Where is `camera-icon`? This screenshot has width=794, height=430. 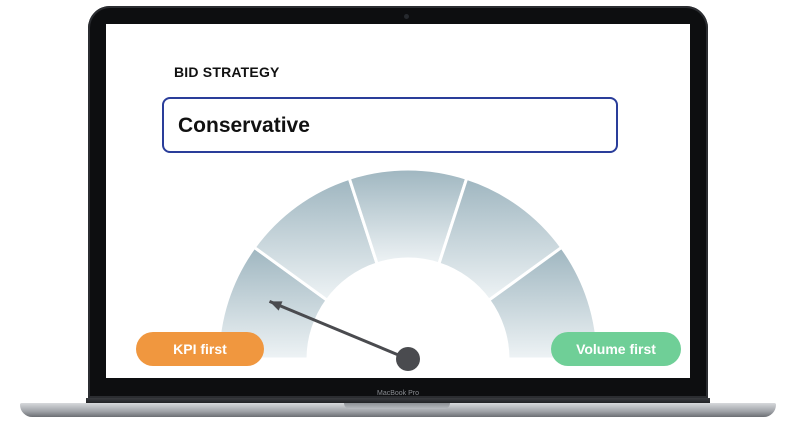 camera-icon is located at coordinates (406, 16).